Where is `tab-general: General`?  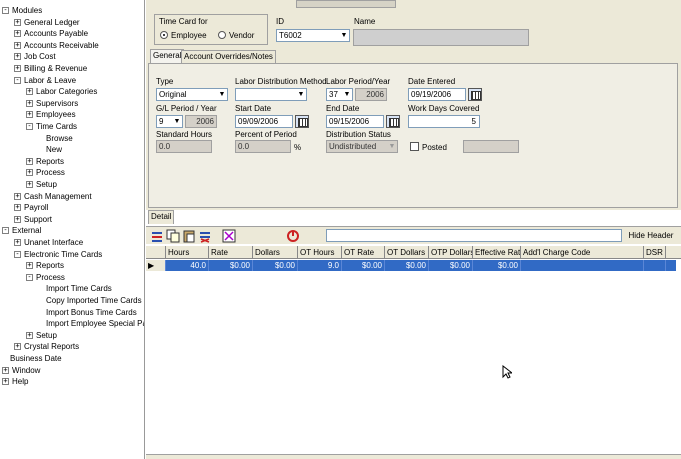 tab-general: General is located at coordinates (167, 56).